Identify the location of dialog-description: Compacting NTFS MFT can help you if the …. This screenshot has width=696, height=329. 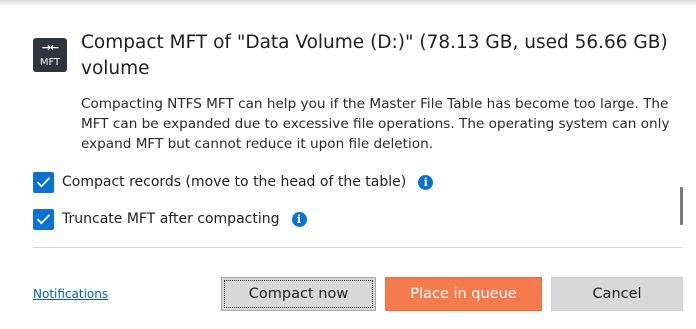
(375, 124).